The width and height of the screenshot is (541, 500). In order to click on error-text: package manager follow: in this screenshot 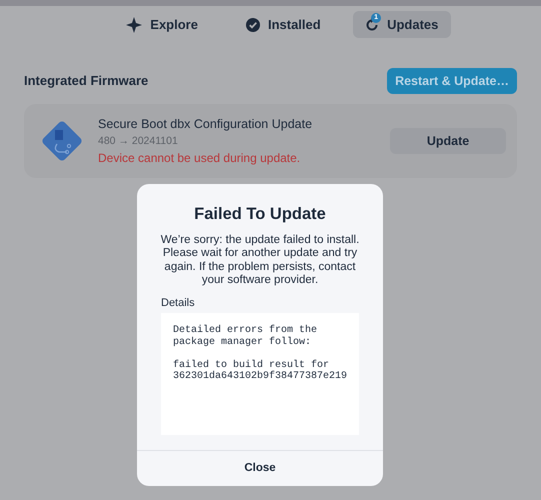, I will do `click(242, 342)`.